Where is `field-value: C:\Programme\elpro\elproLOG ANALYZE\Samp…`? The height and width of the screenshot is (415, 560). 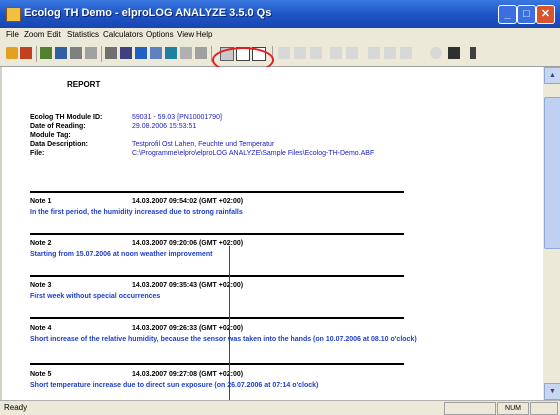 field-value: C:\Programme\elpro\elproLOG ANALYZE\Samp… is located at coordinates (253, 153).